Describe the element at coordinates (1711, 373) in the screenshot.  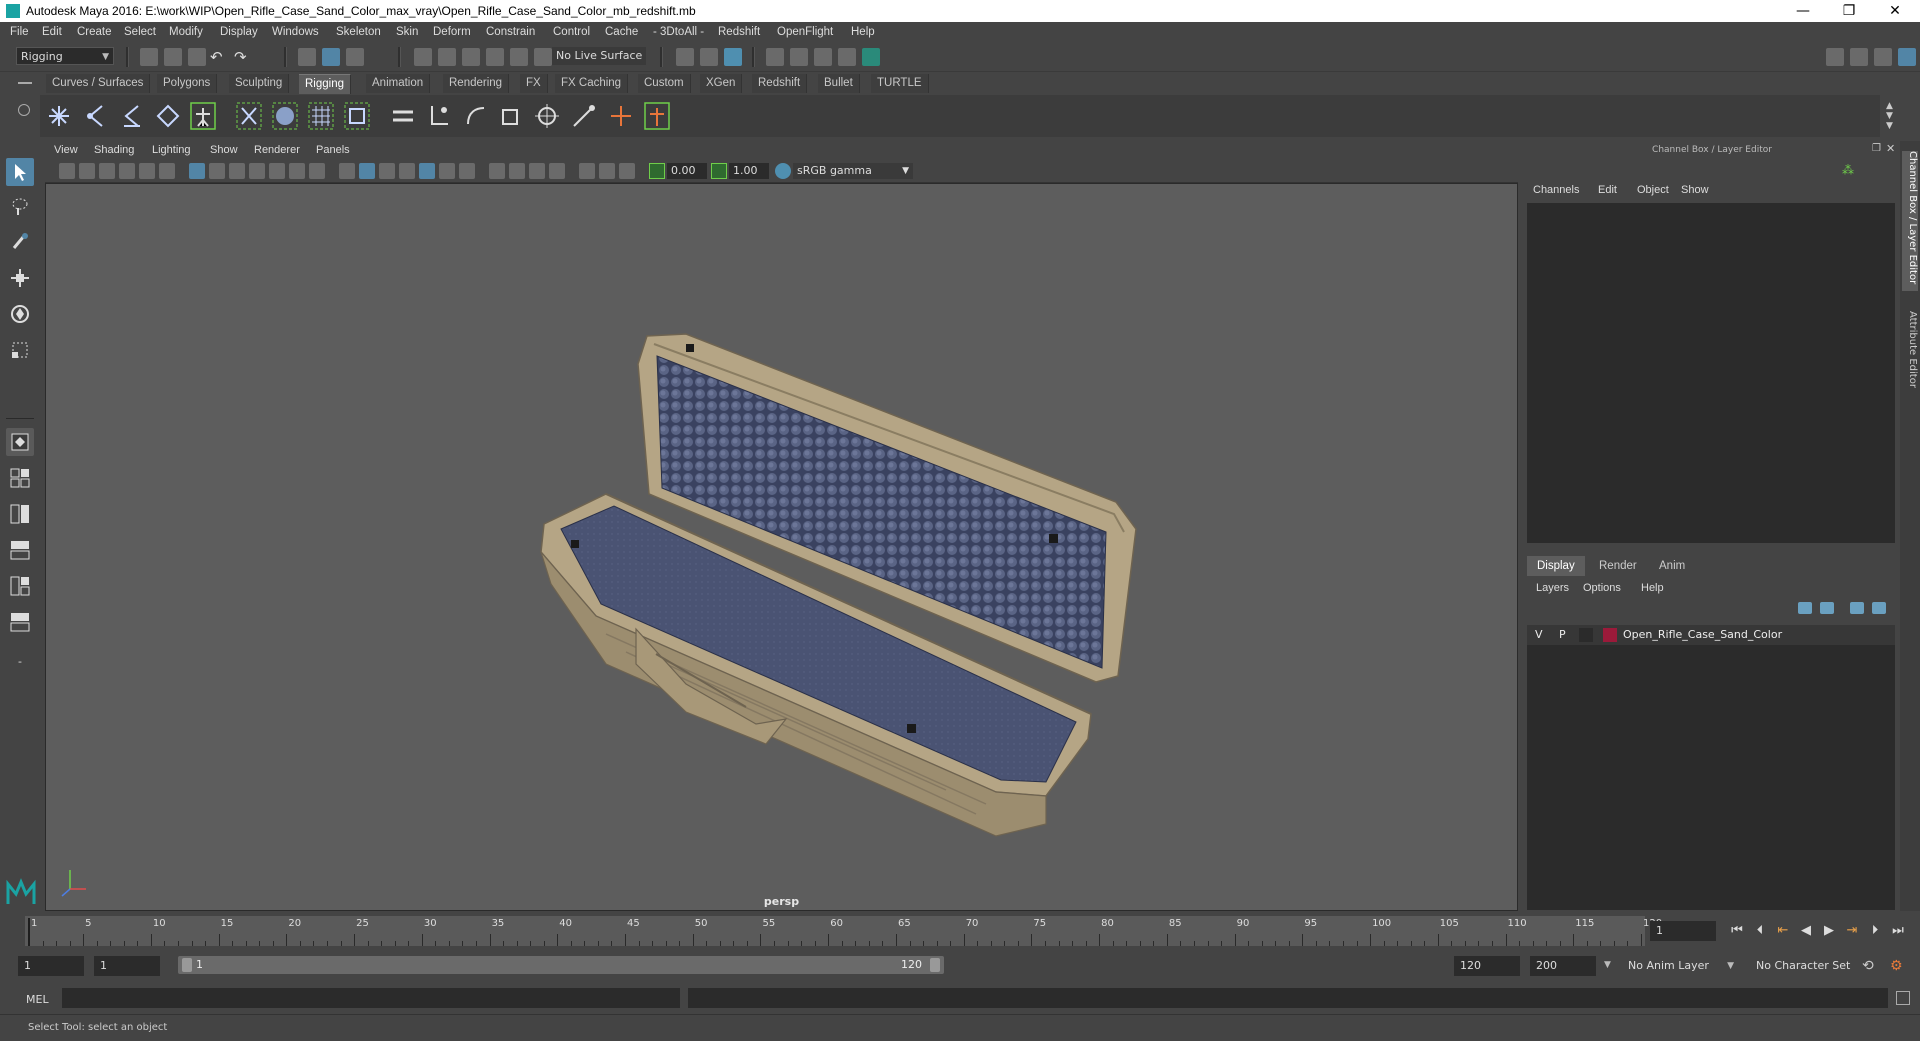
I see `channel-list` at that location.